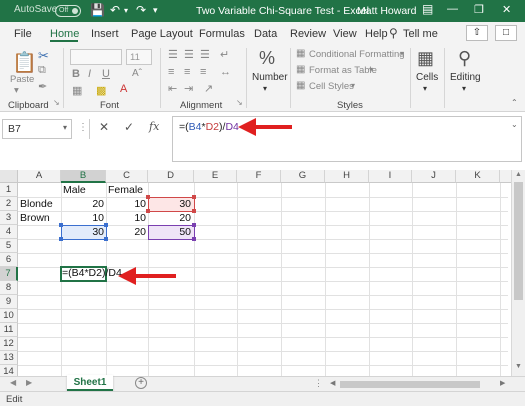  What do you see at coordinates (343, 70) in the screenshot?
I see `format-as-table-button: Format as Table` at bounding box center [343, 70].